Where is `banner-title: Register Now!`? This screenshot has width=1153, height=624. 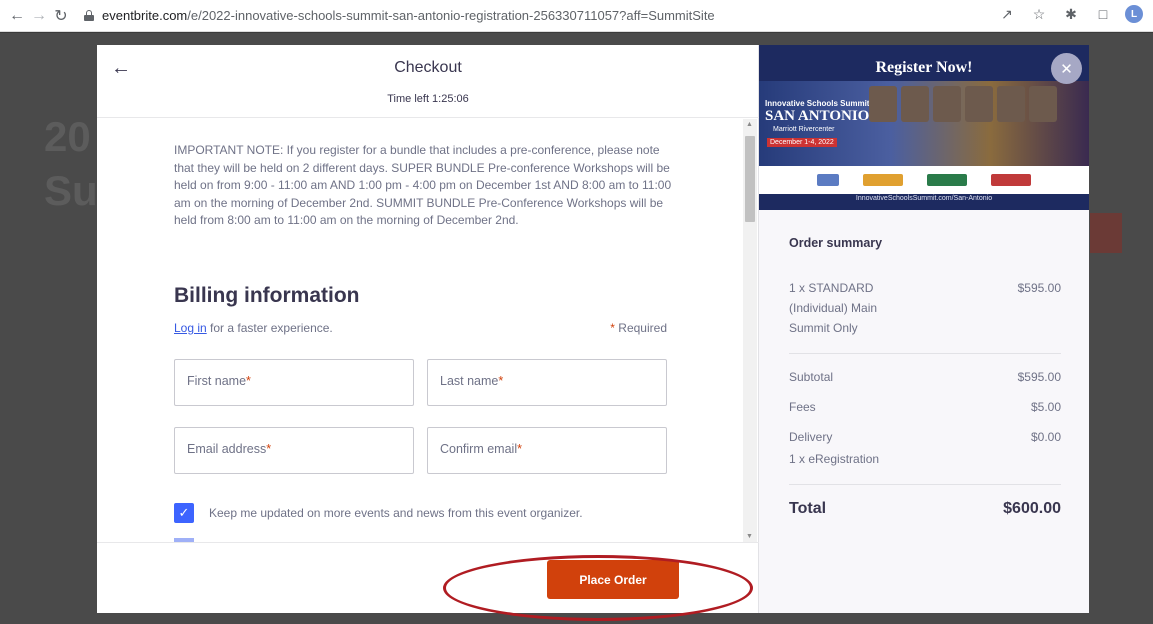
banner-title: Register Now! is located at coordinates (924, 67).